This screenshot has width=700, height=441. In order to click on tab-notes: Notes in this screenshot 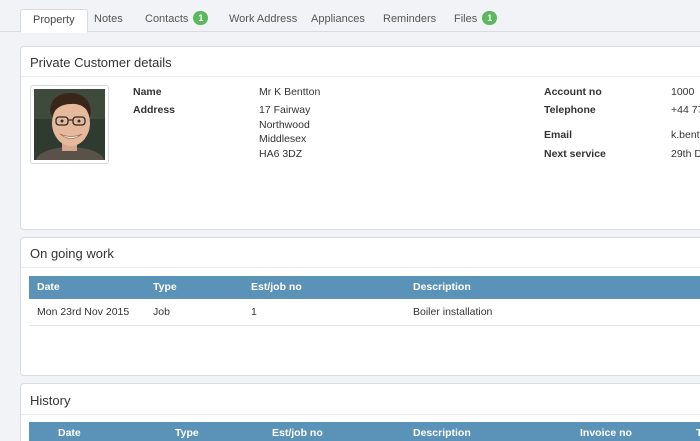, I will do `click(108, 20)`.